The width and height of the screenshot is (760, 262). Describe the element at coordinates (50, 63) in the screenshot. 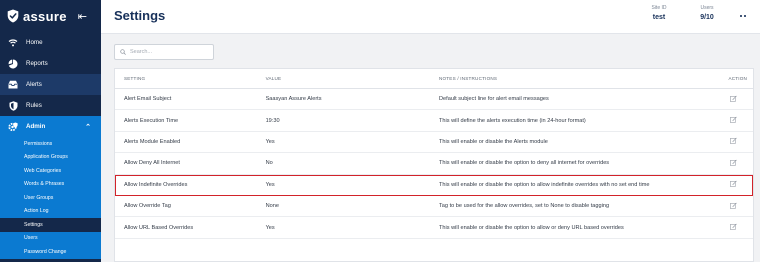

I see `sidebar-item-reports: Reports` at that location.